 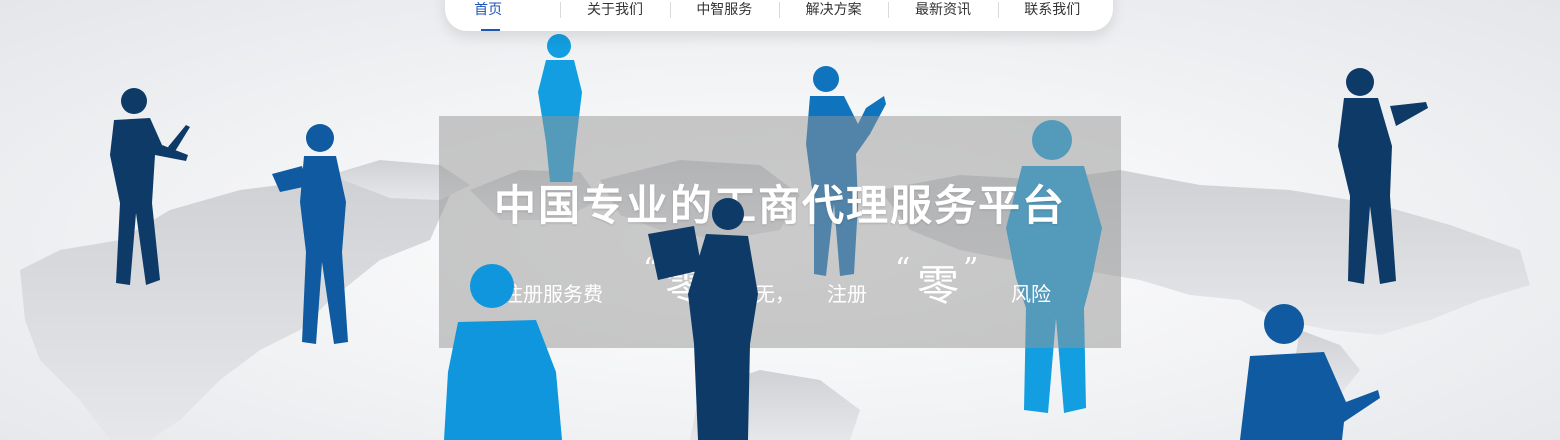 What do you see at coordinates (503, 352) in the screenshot?
I see `person-foreground-left-silhouette` at bounding box center [503, 352].